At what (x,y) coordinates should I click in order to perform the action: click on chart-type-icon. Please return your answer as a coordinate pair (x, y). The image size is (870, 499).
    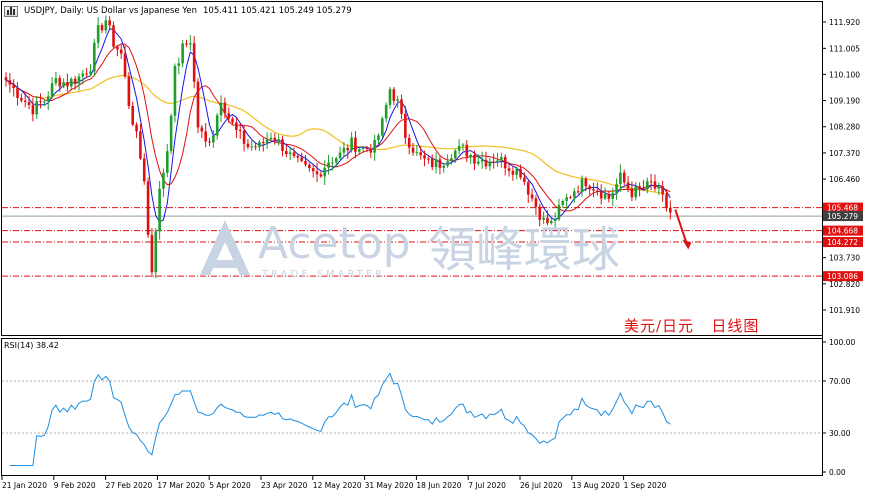
    Looking at the image, I should click on (11, 11).